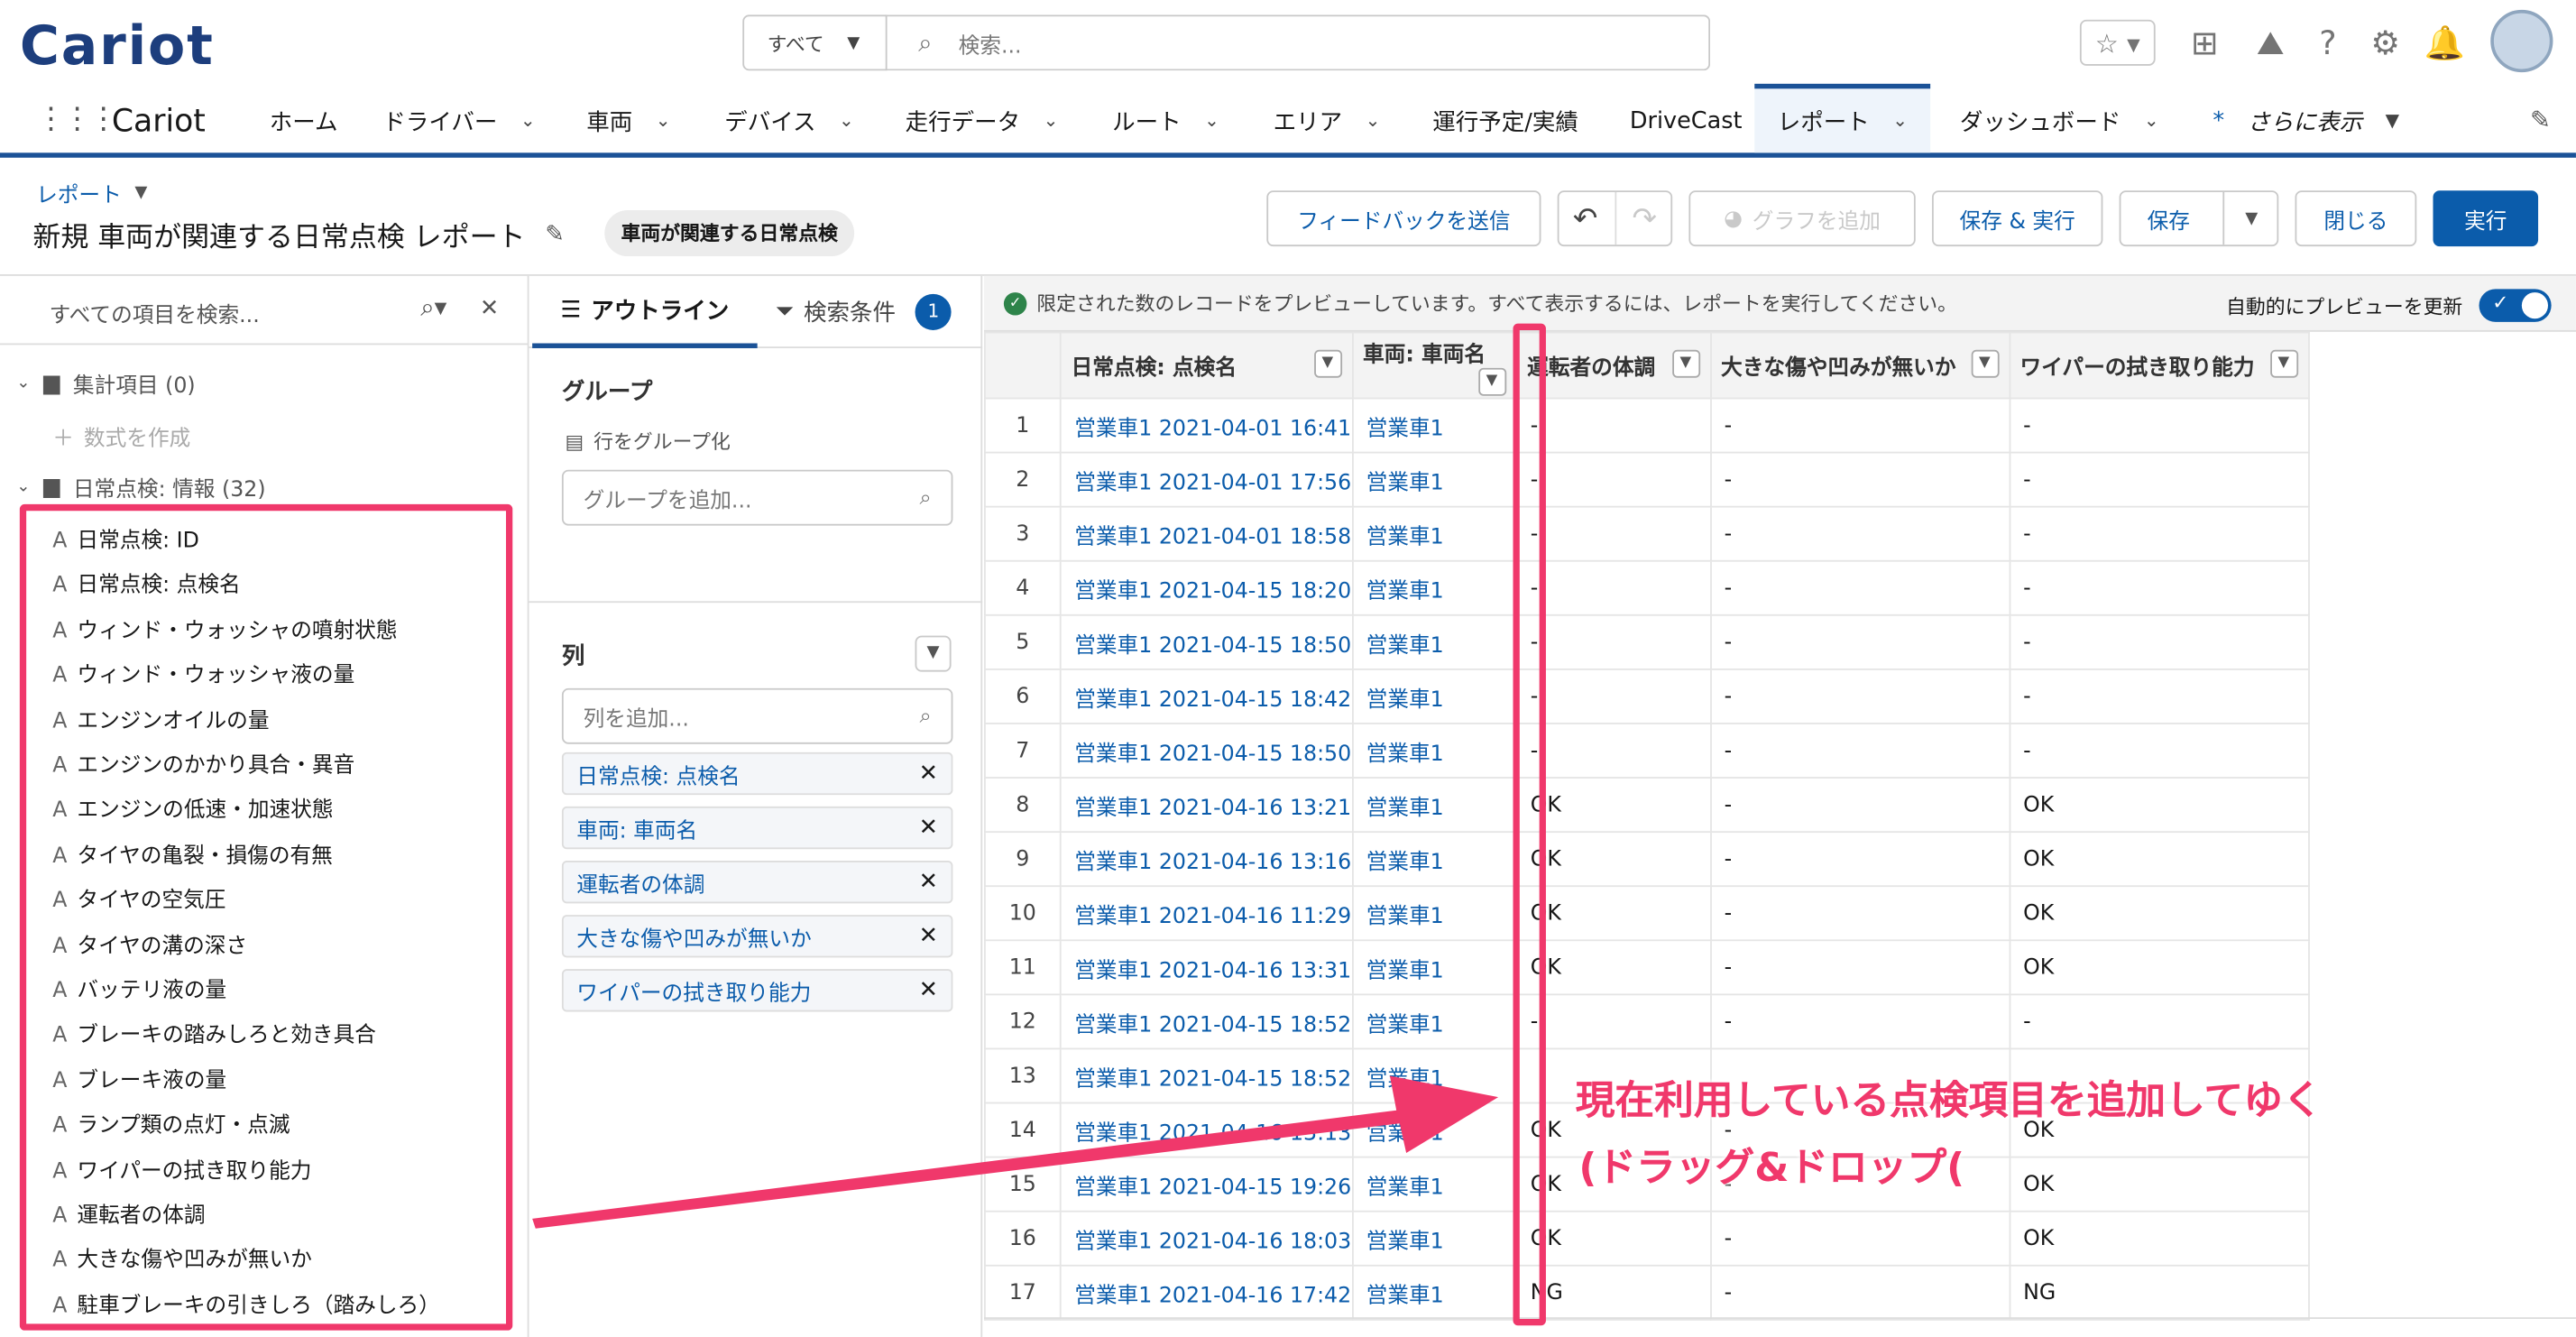 This screenshot has width=2576, height=1337. Describe the element at coordinates (1212, 483) in the screenshot. I see `record-link: 営業車1 2021-04-01 17:56` at that location.